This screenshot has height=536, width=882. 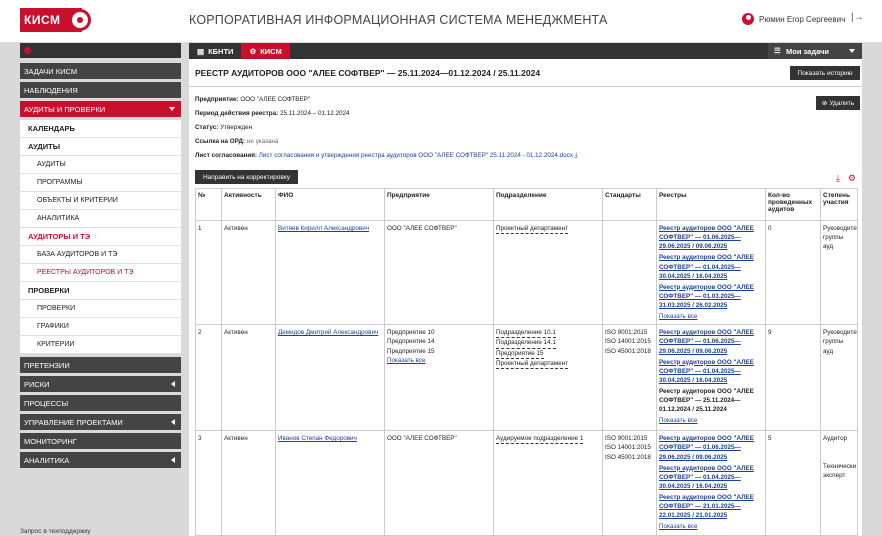 What do you see at coordinates (548, 343) in the screenshot?
I see `department-item: Подразделение 14.1` at bounding box center [548, 343].